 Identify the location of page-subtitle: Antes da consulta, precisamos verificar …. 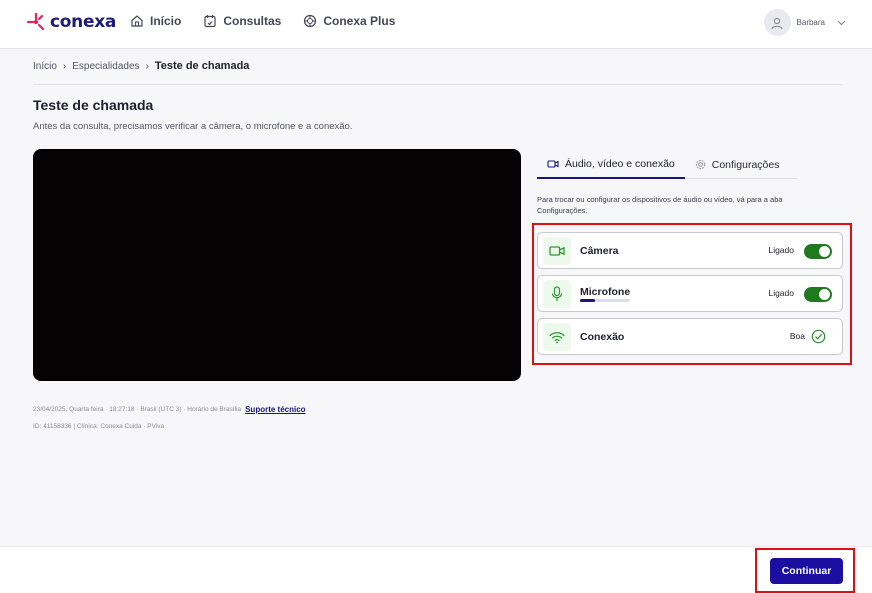
(193, 126).